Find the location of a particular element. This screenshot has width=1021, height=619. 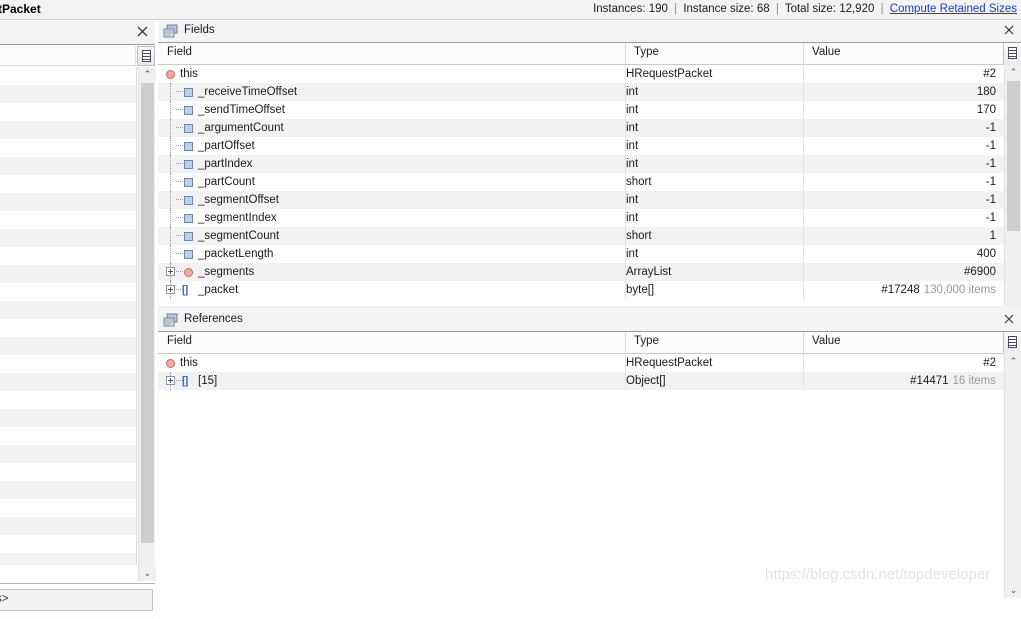

field-type: short is located at coordinates (639, 182).